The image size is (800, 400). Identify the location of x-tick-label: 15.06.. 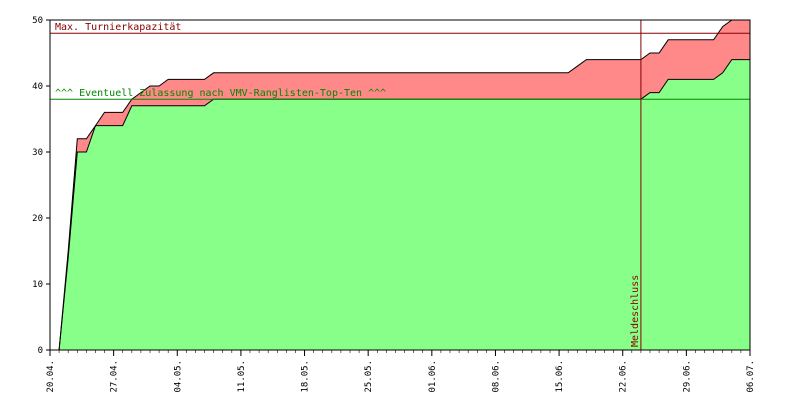
(560, 376).